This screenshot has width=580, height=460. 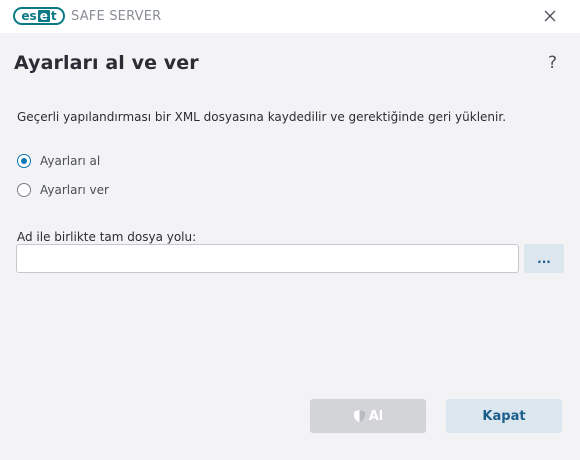 I want to click on radio-import-settings: Ayarları al, so click(x=58, y=161).